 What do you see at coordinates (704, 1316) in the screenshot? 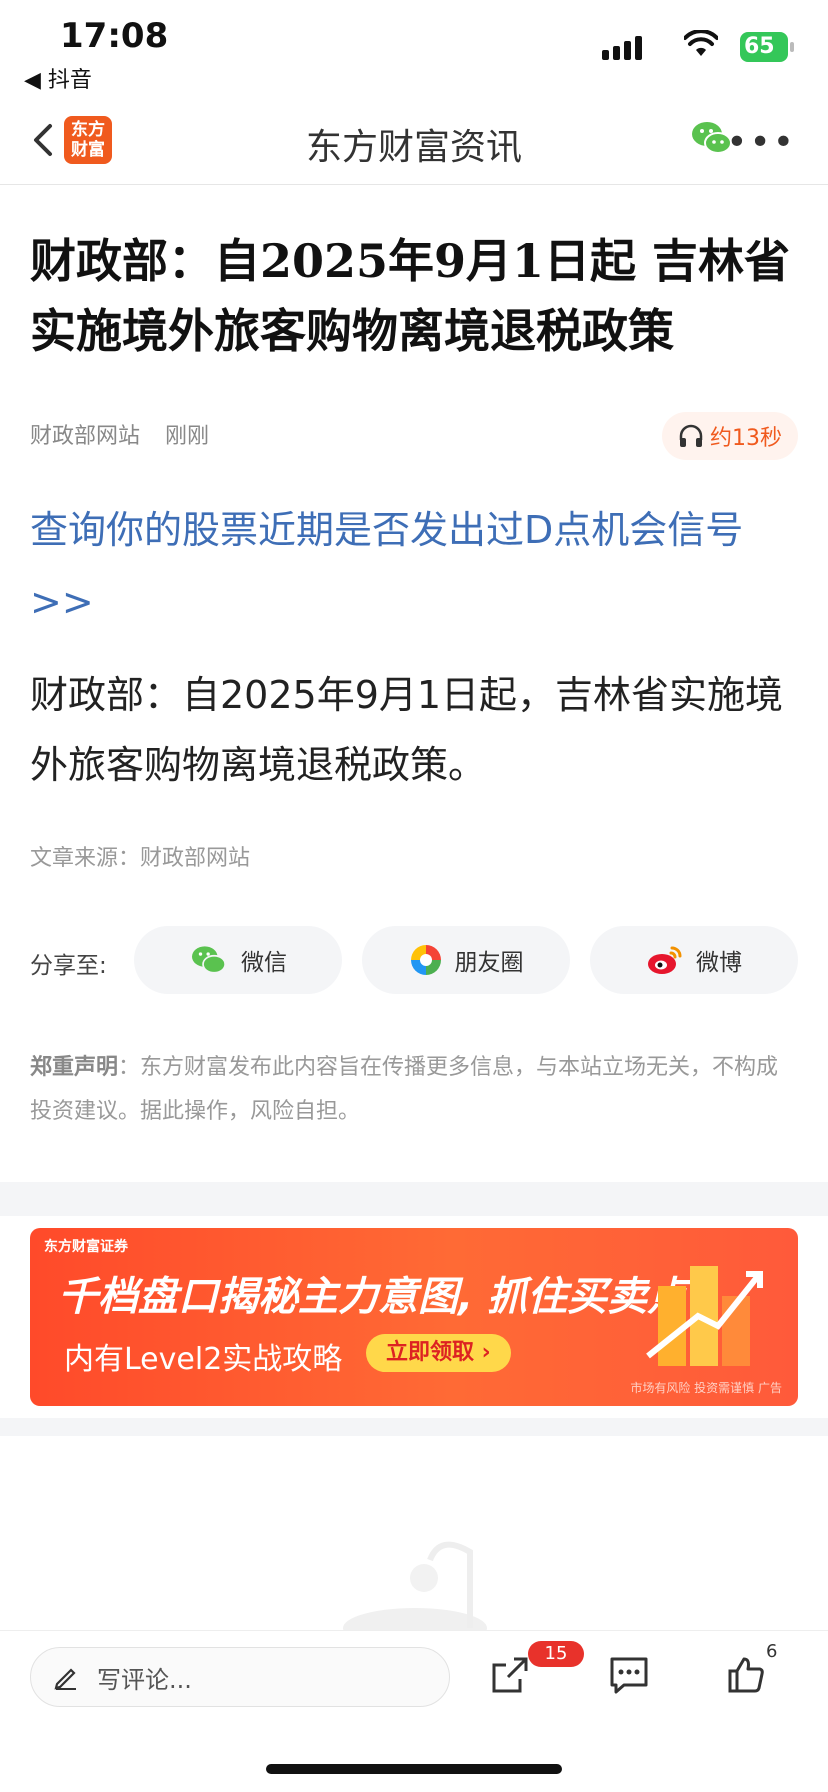
I see `ad-chart-illustration-icon` at bounding box center [704, 1316].